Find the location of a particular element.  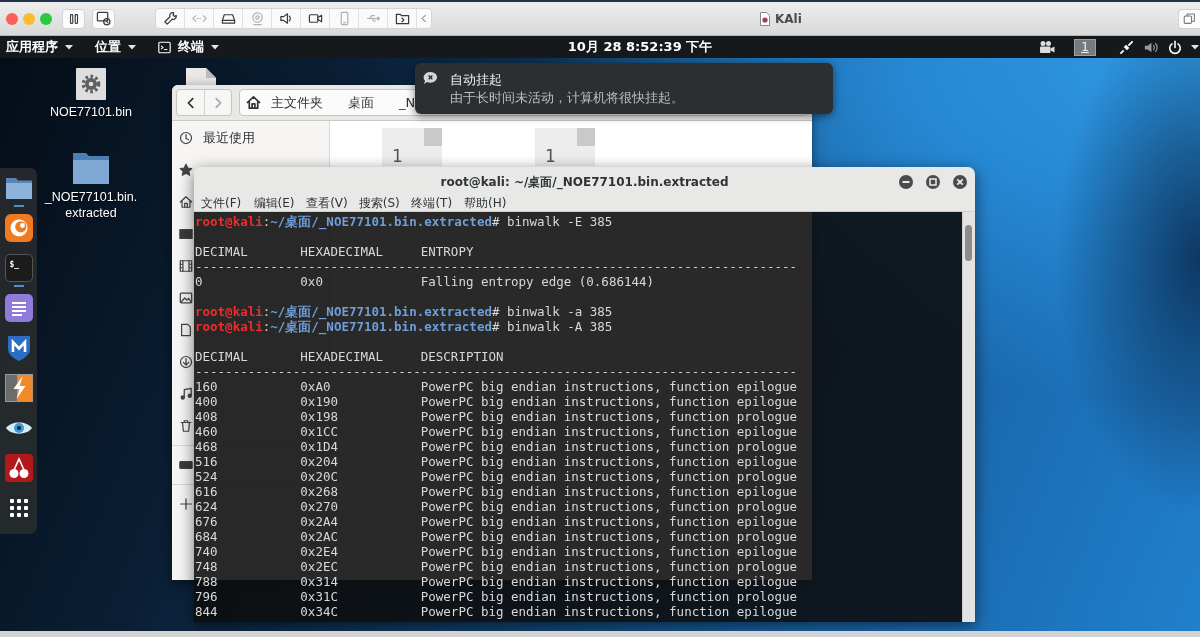

terminal-cell: 0x1CC is located at coordinates (319, 431).